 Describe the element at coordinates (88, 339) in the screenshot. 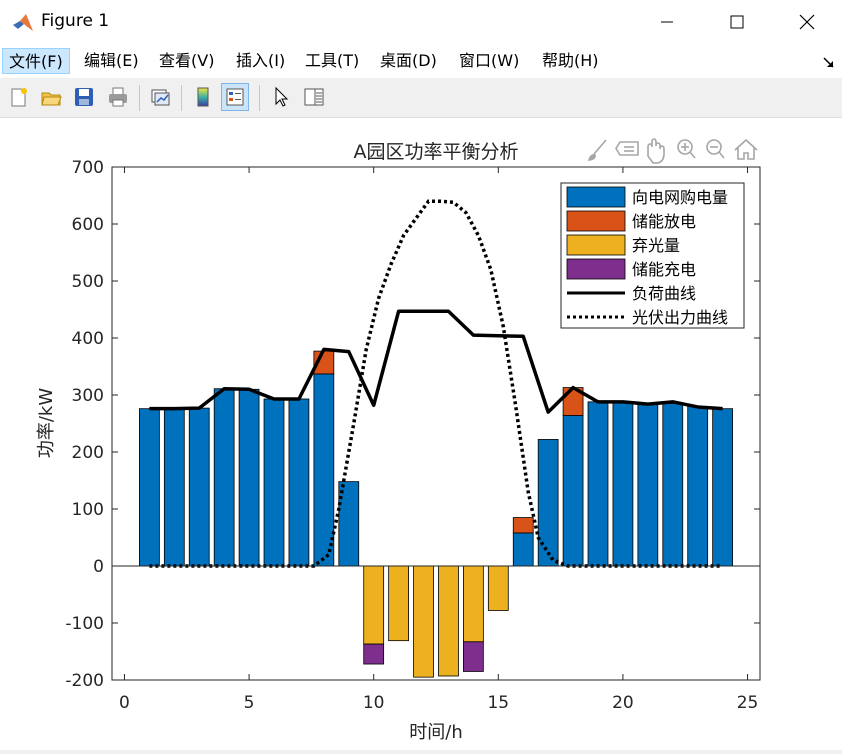

I see `y-tick-label: 400` at that location.